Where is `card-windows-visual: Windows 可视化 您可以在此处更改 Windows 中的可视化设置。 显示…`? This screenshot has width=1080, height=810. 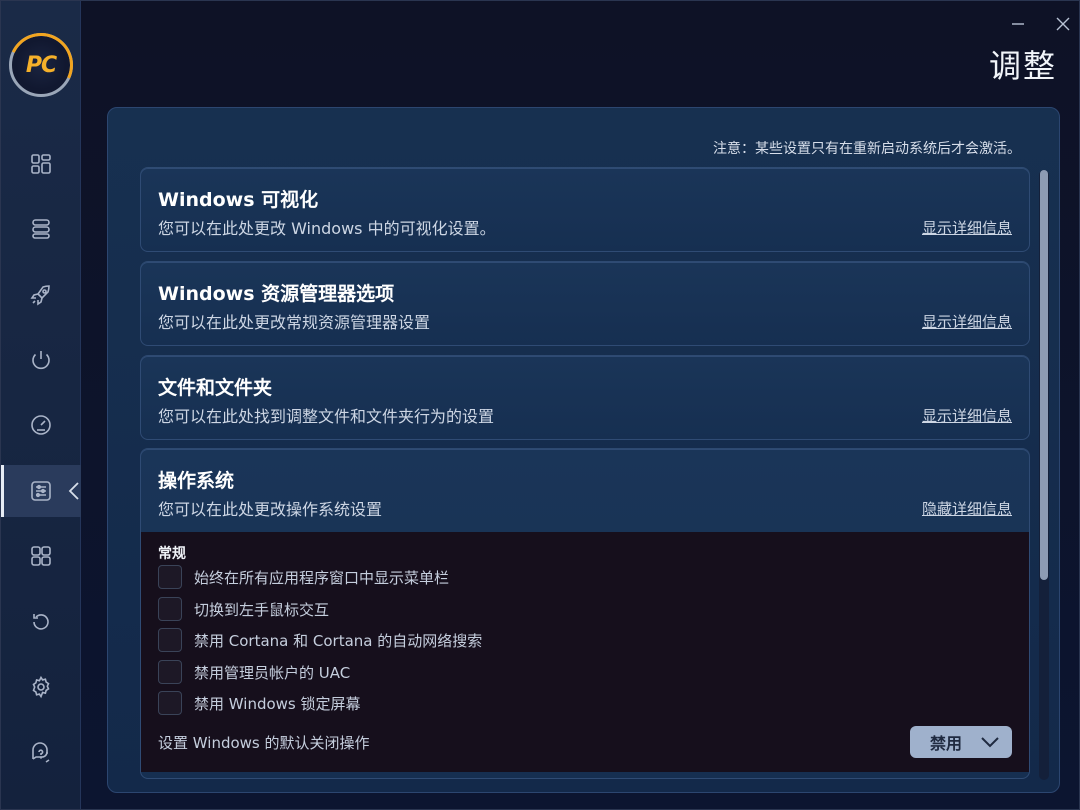
card-windows-visual: Windows 可视化 您可以在此处更改 Windows 中的可视化设置。 显示… is located at coordinates (585, 210).